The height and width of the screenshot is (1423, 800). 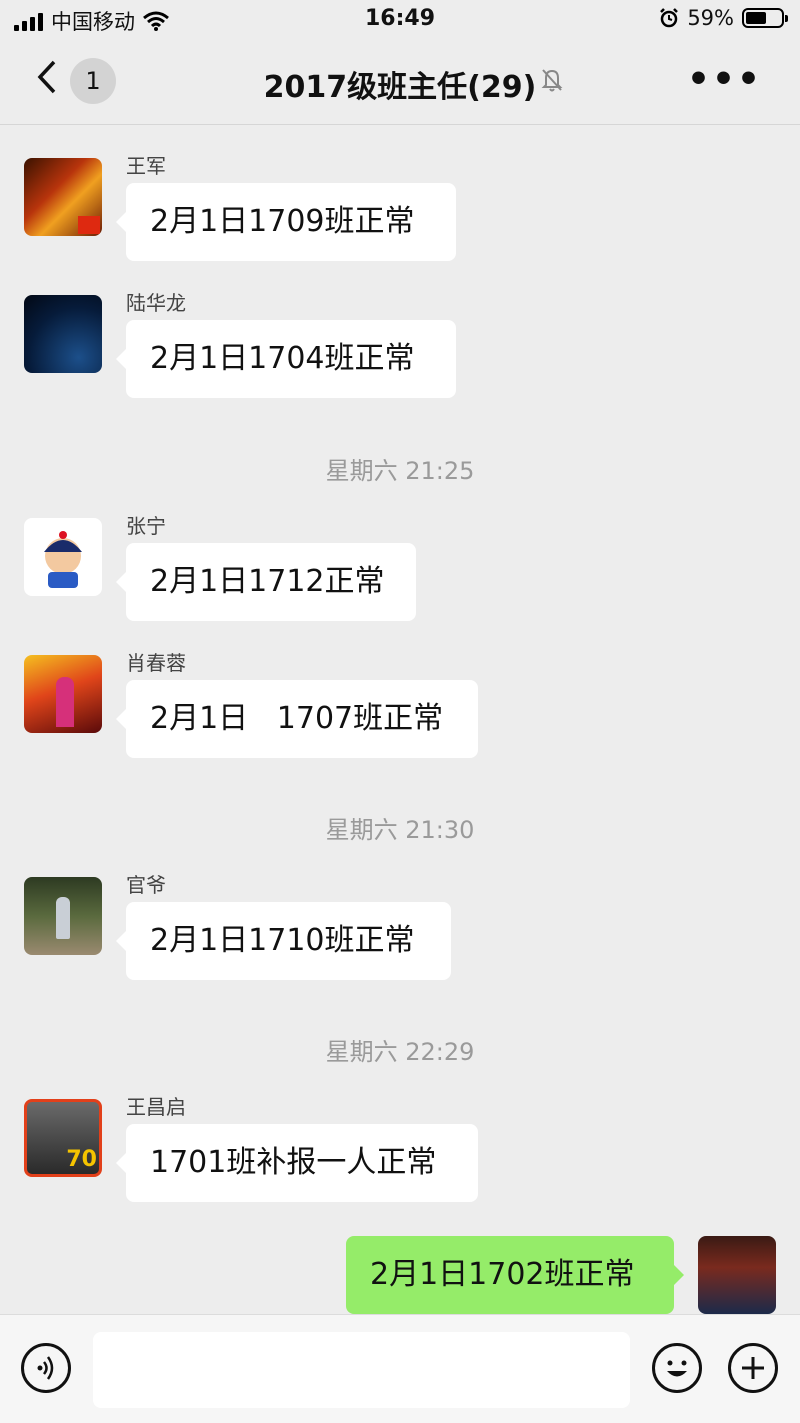 I want to click on message-bubble: 2月1日1709班正常, so click(x=286, y=222).